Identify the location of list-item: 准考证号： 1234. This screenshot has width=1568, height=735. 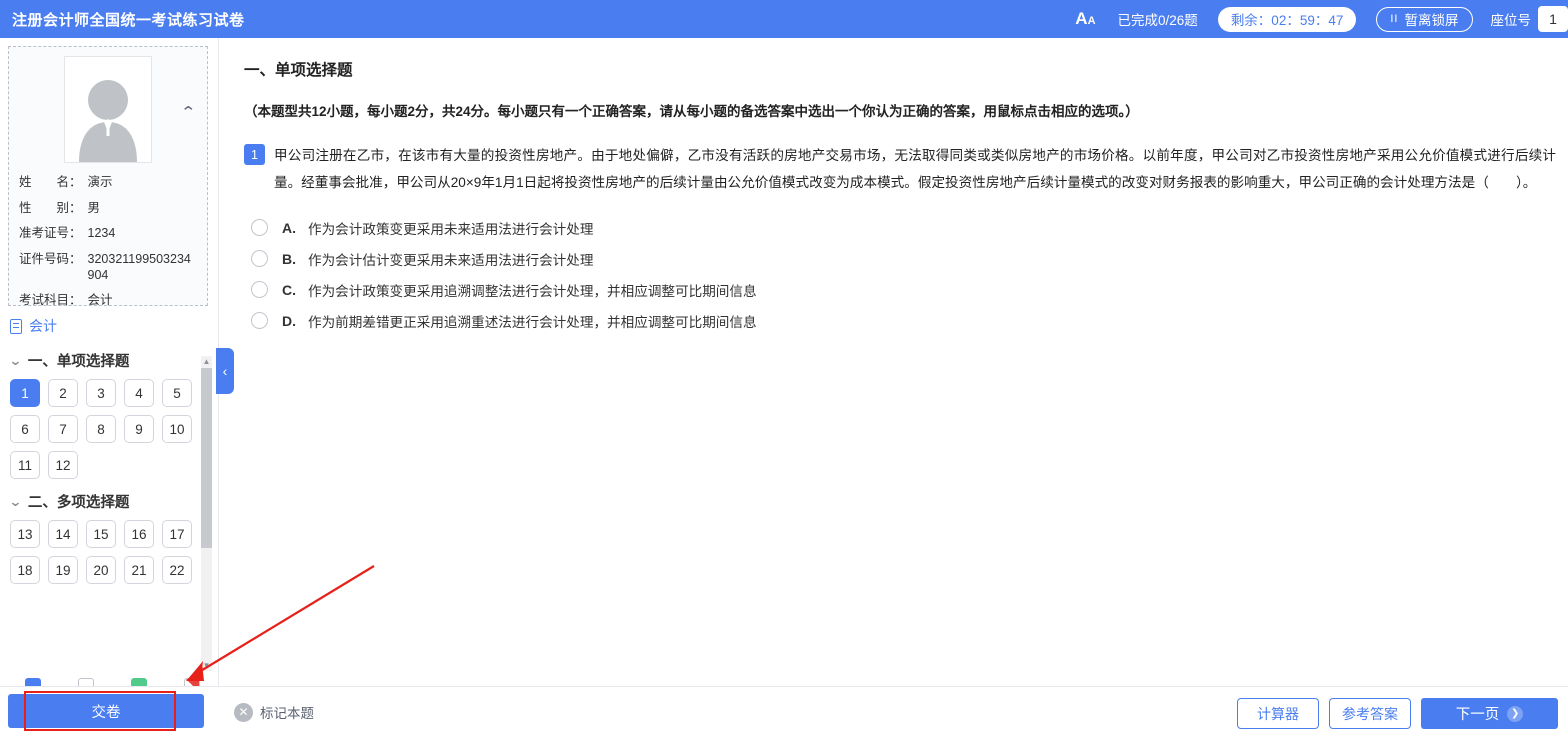
(113, 234).